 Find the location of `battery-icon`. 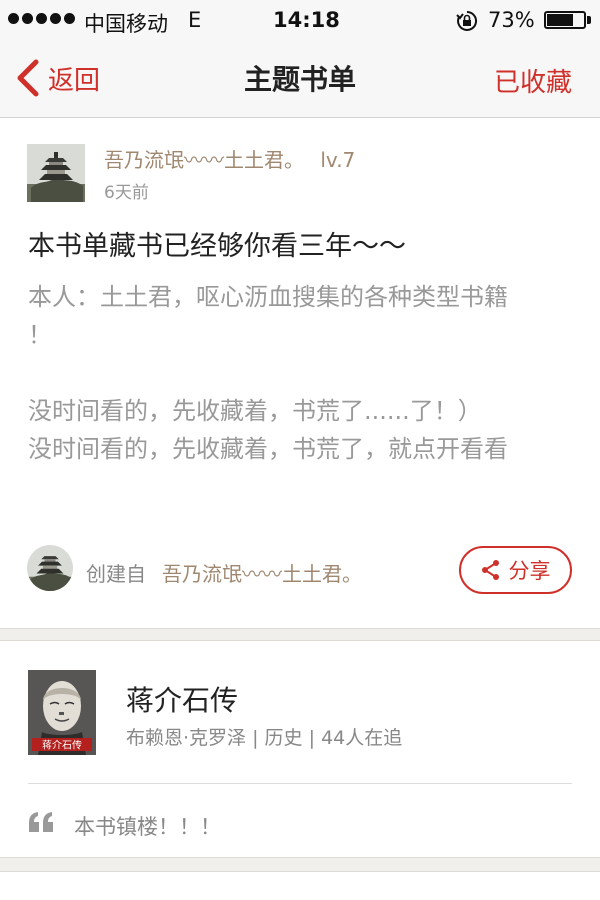

battery-icon is located at coordinates (565, 20).